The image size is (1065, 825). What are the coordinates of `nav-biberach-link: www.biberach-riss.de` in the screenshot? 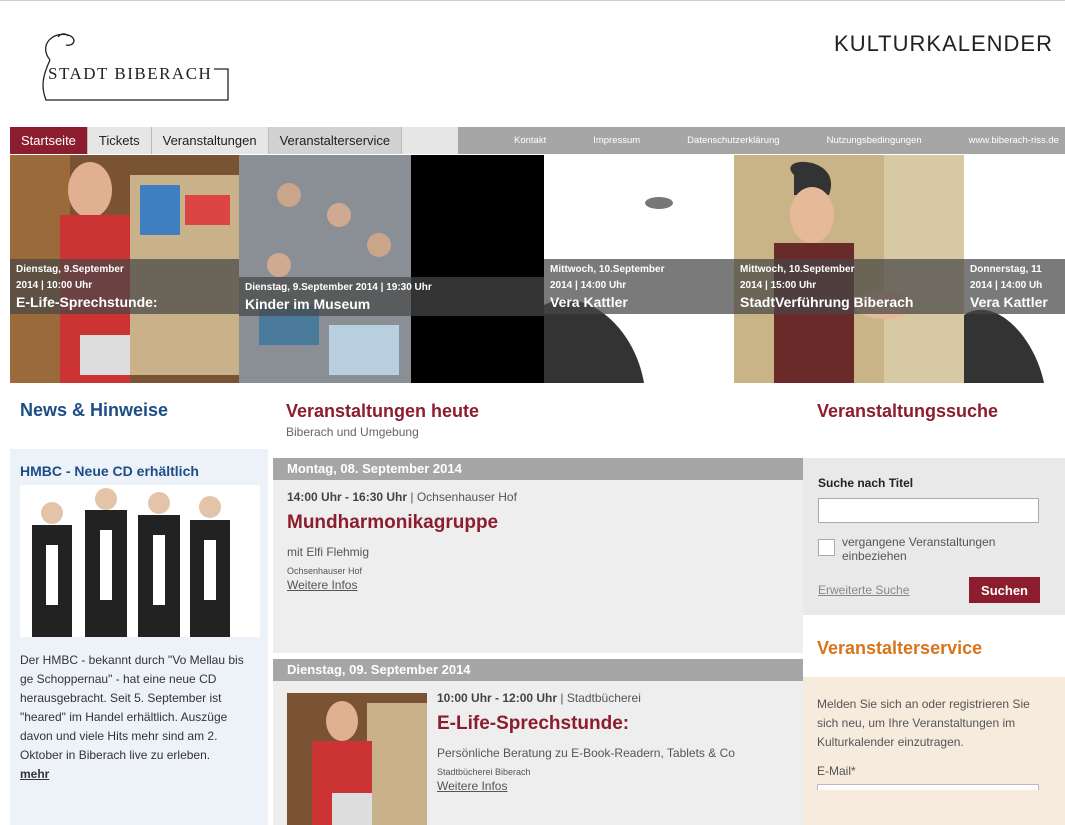 It's located at (1014, 140).